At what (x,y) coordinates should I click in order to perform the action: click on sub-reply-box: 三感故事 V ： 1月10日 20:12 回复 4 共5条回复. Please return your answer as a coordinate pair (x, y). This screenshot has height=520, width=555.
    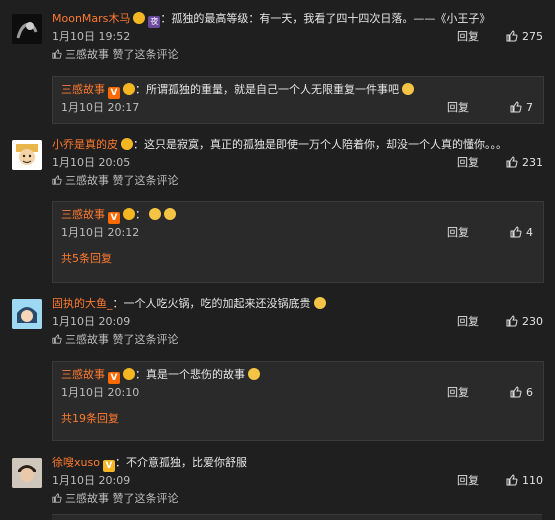
    Looking at the image, I should click on (298, 242).